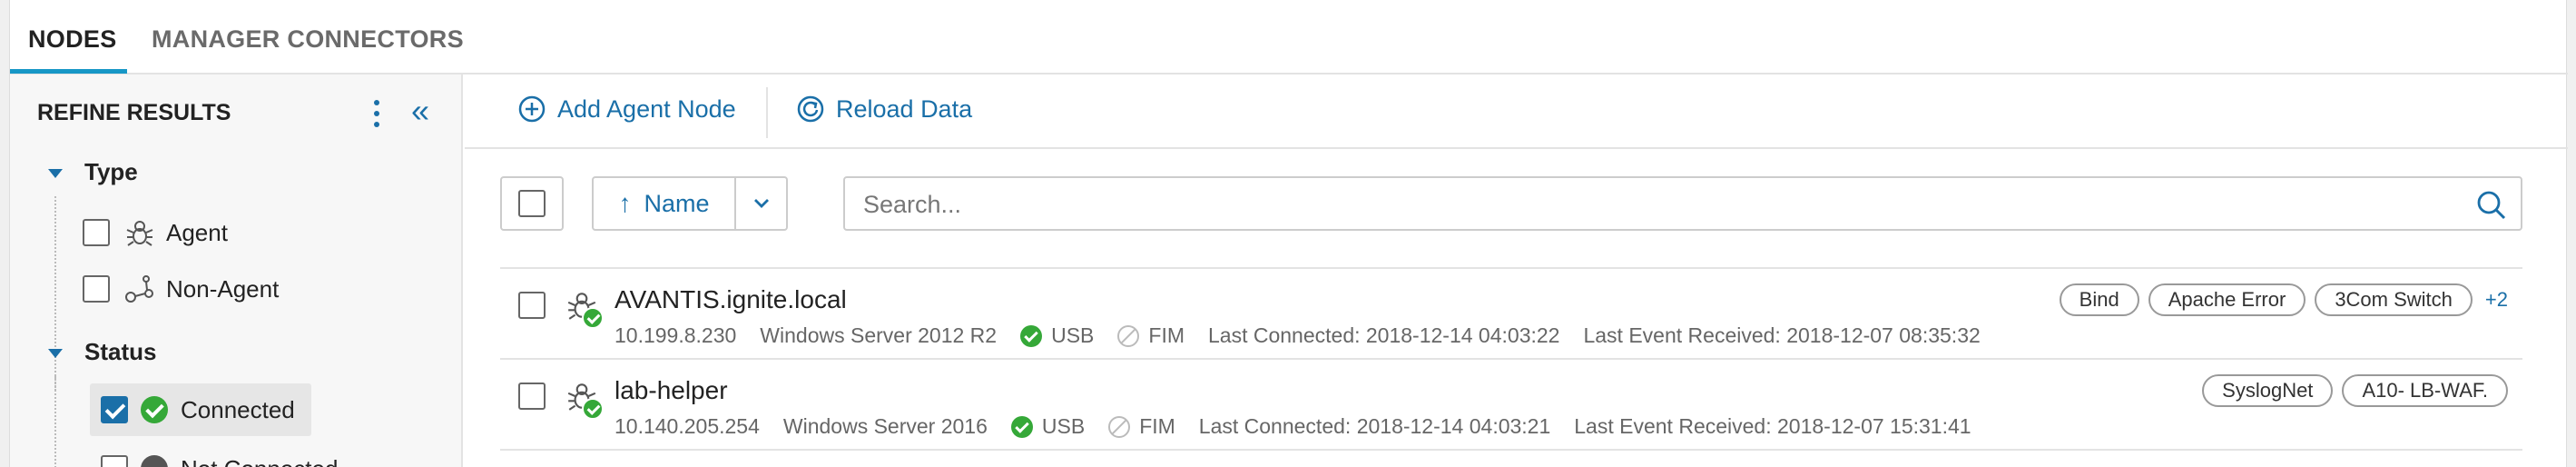 This screenshot has height=467, width=2576. I want to click on node-tags: SyslogNet A10- LB-WAF., so click(2350, 391).